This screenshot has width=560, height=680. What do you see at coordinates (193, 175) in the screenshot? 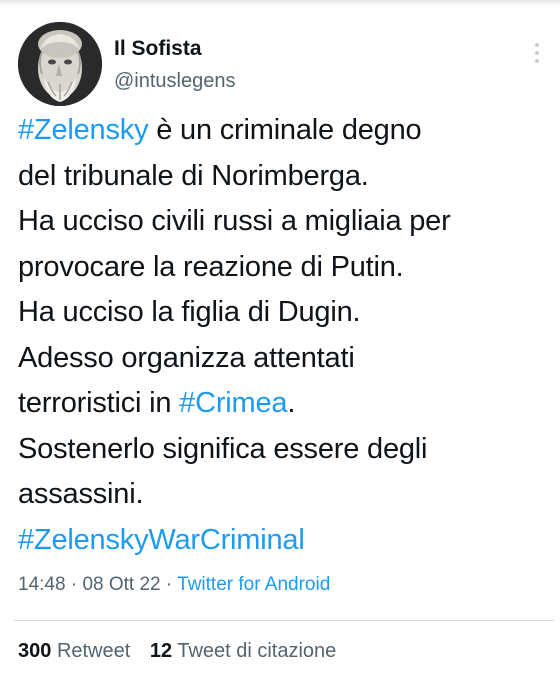
I see `tweet-text-segment: del tribunale di Norimberga.` at bounding box center [193, 175].